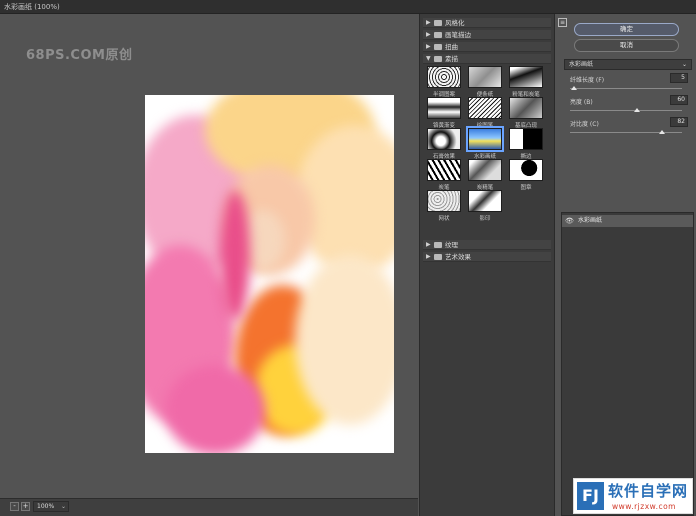 The image size is (696, 516). What do you see at coordinates (628, 106) in the screenshot?
I see `param-brightness: 亮度 (B) 60` at bounding box center [628, 106].